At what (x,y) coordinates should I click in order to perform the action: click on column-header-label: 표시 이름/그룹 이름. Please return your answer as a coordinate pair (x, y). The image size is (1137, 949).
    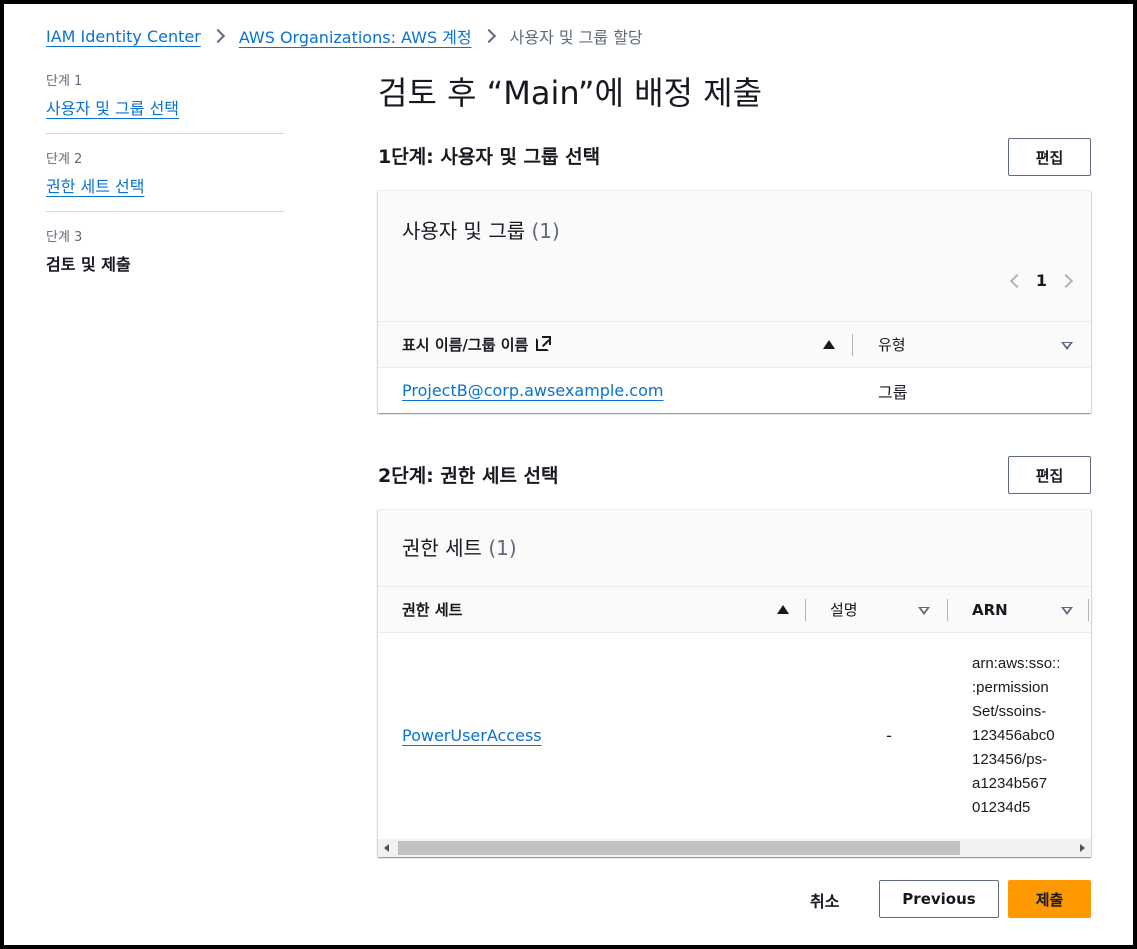
    Looking at the image, I should click on (465, 345).